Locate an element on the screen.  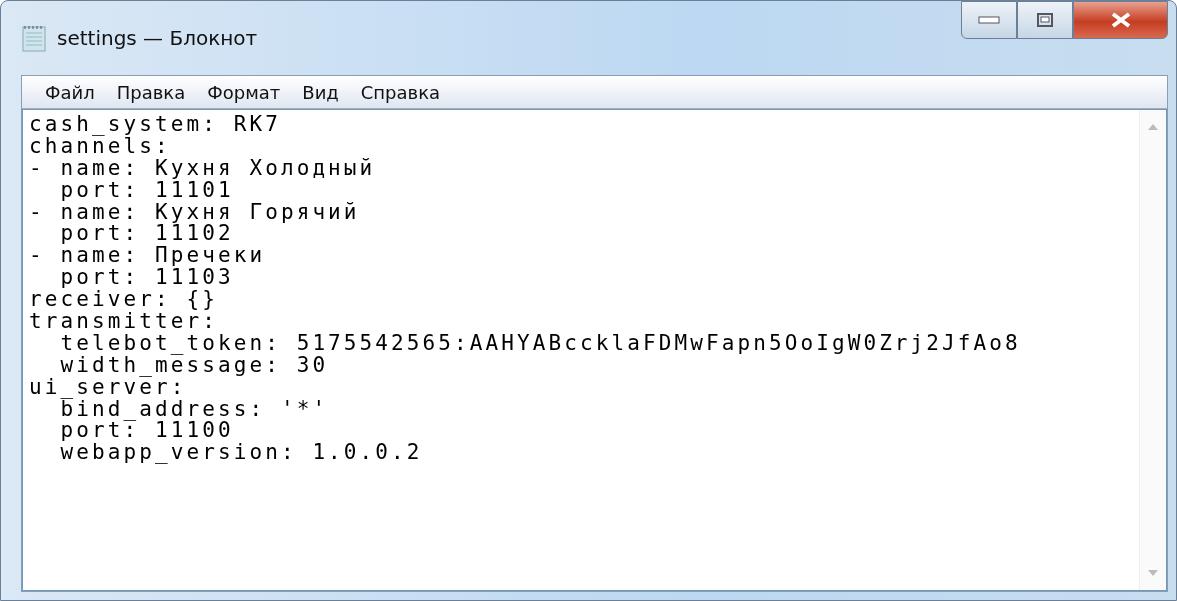
text-line: bind_address: '*' is located at coordinates (195, 409).